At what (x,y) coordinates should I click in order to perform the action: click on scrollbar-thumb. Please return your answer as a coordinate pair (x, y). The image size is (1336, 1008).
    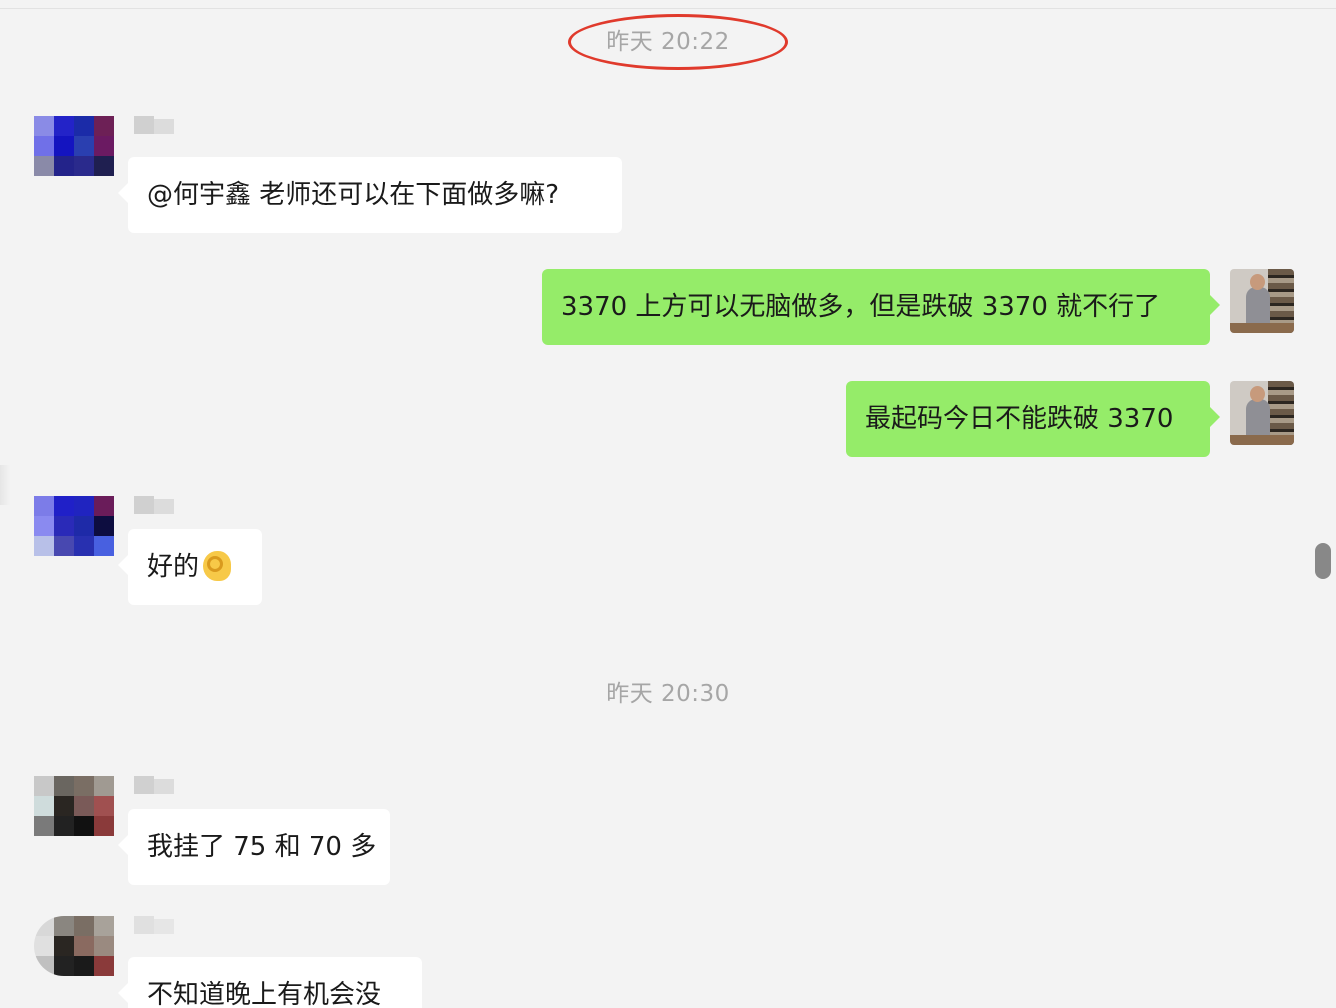
    Looking at the image, I should click on (1323, 561).